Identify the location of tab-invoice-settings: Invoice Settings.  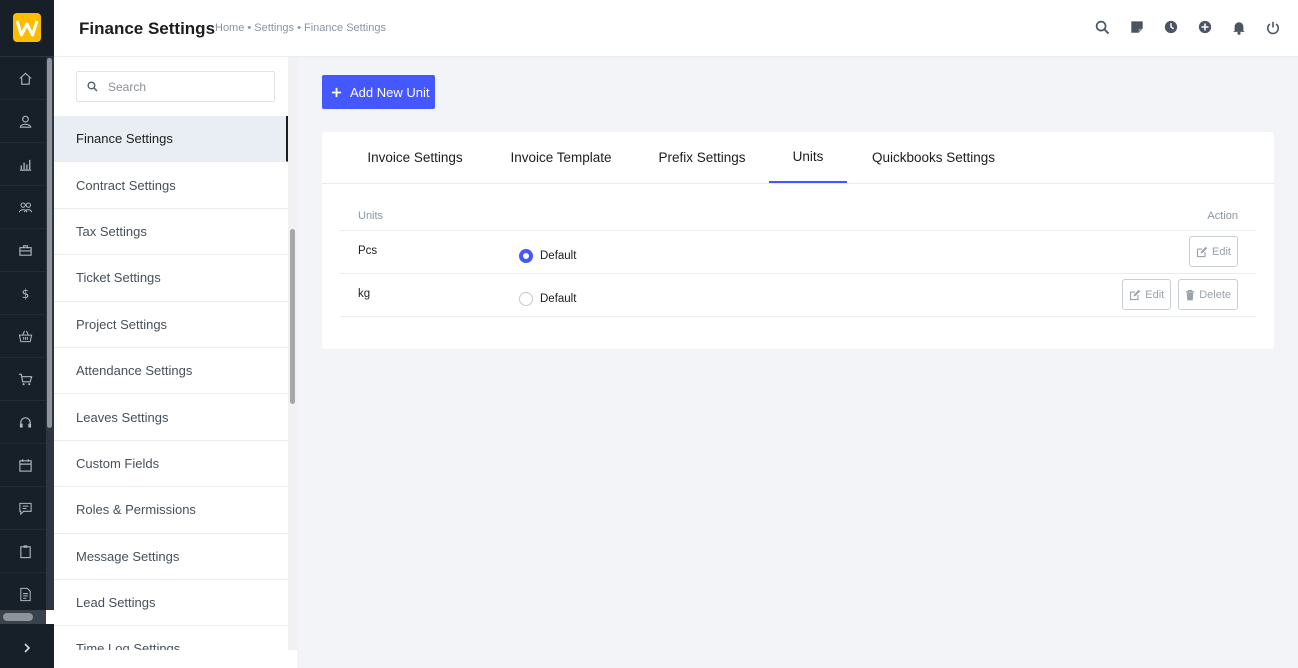
(415, 157).